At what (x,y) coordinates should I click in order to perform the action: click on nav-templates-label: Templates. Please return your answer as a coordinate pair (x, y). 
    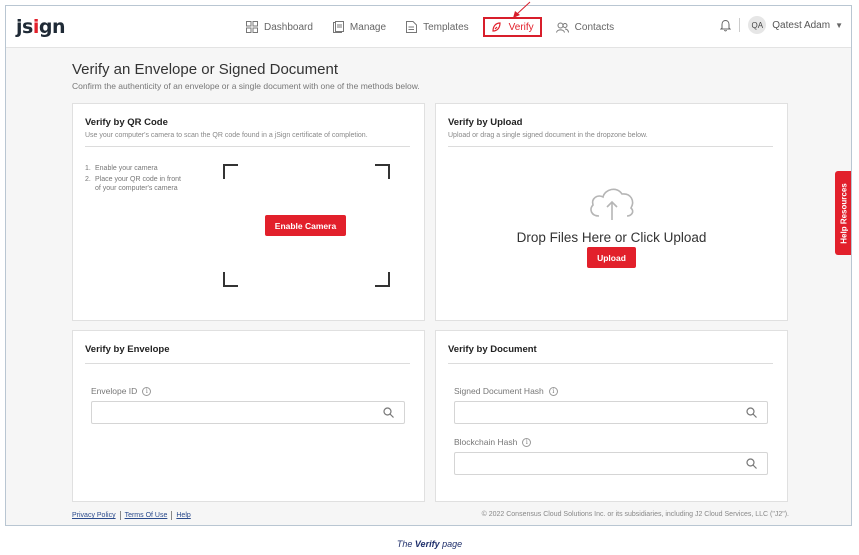
    Looking at the image, I should click on (446, 27).